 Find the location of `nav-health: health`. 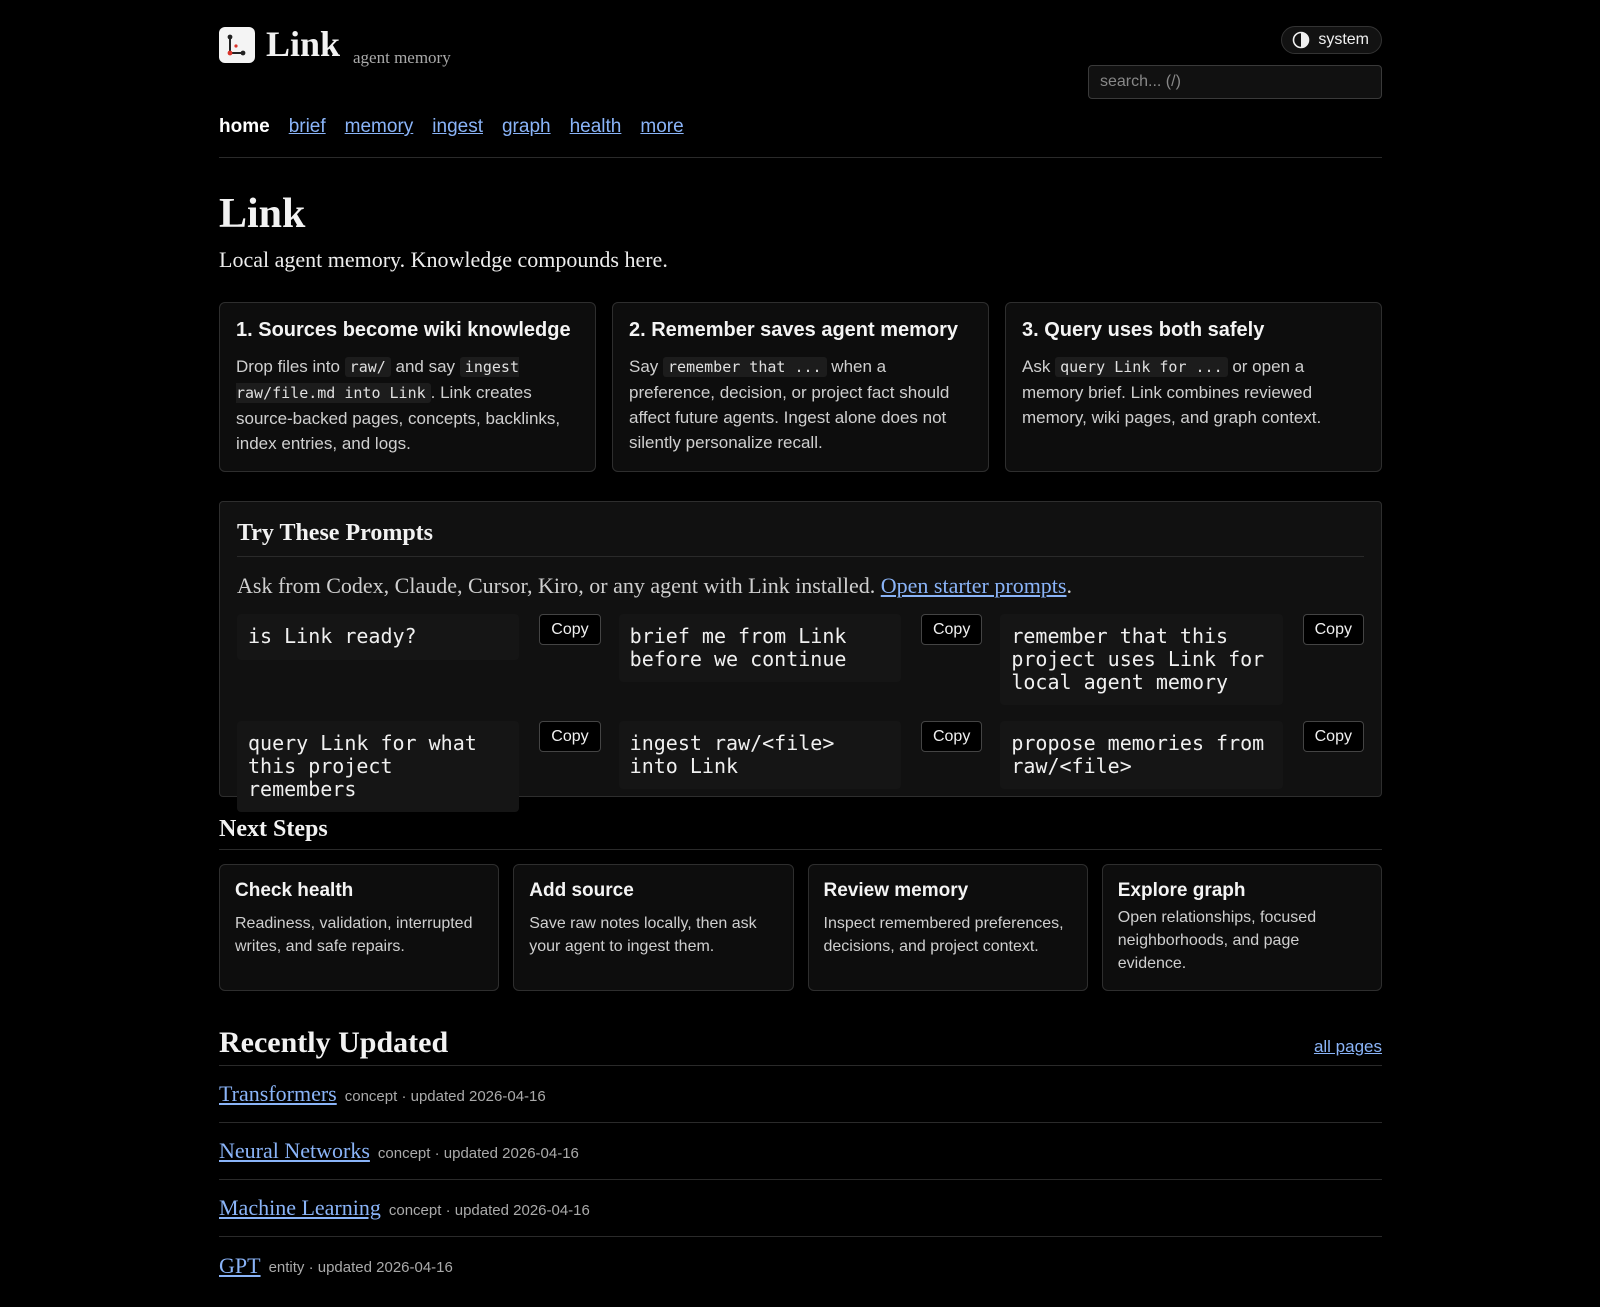

nav-health: health is located at coordinates (596, 127).